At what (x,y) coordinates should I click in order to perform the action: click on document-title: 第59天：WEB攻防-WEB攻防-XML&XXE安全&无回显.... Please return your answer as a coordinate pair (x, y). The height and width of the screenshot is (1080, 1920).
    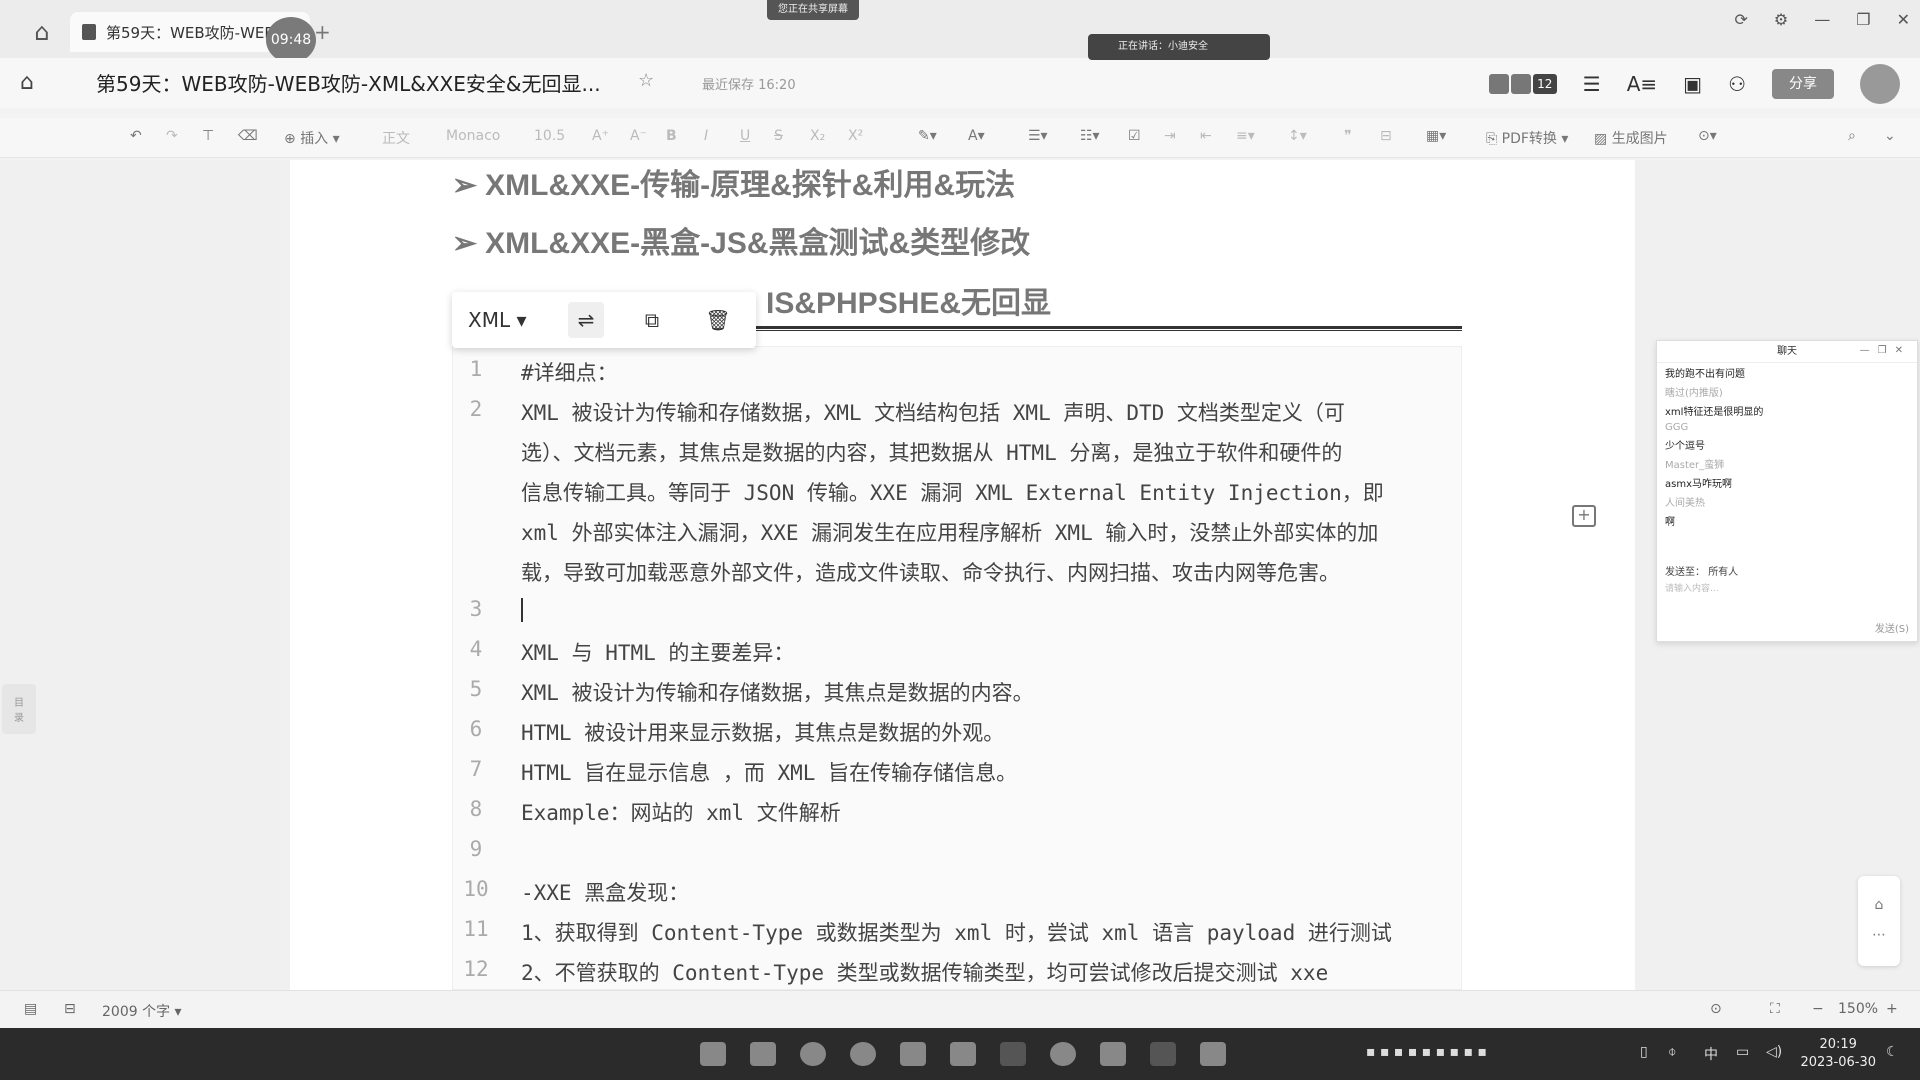
    Looking at the image, I should click on (348, 82).